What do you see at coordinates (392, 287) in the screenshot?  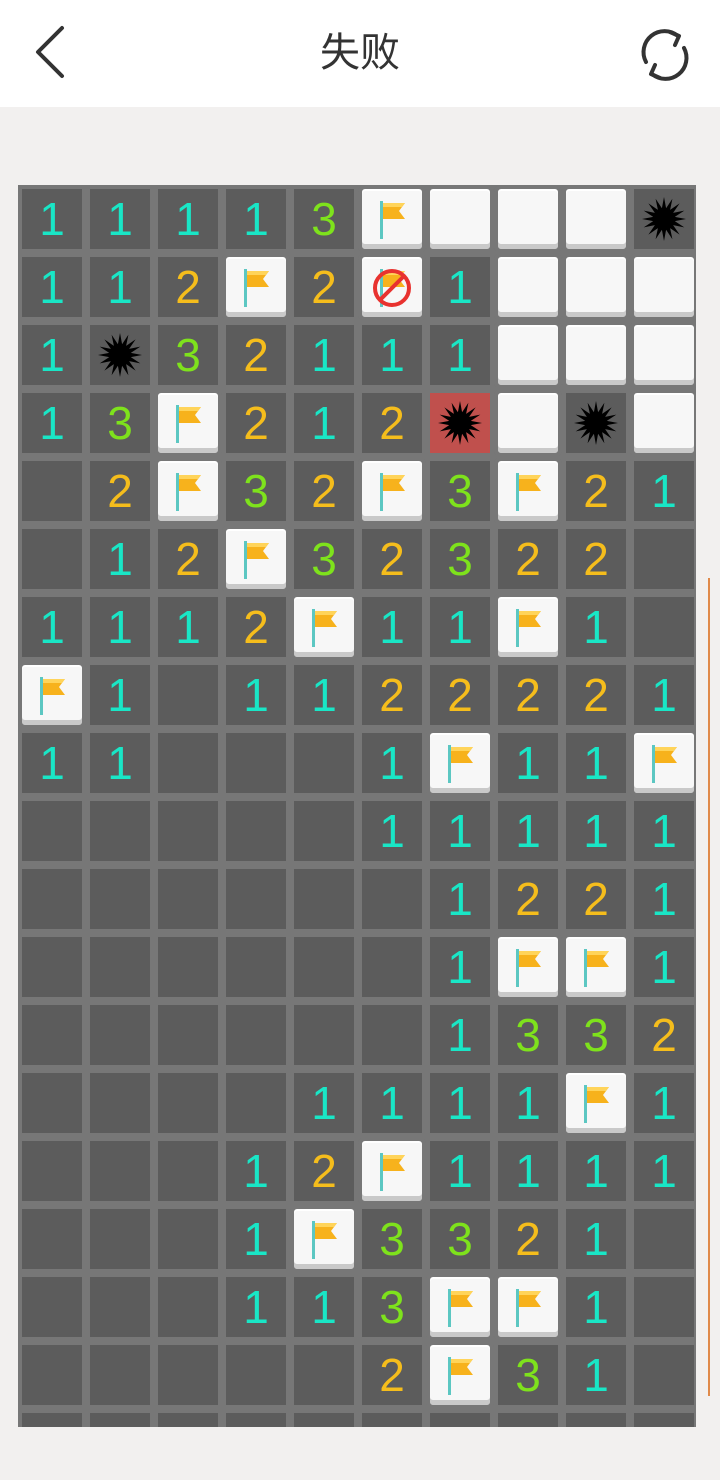 I see `cell-wrong-flag` at bounding box center [392, 287].